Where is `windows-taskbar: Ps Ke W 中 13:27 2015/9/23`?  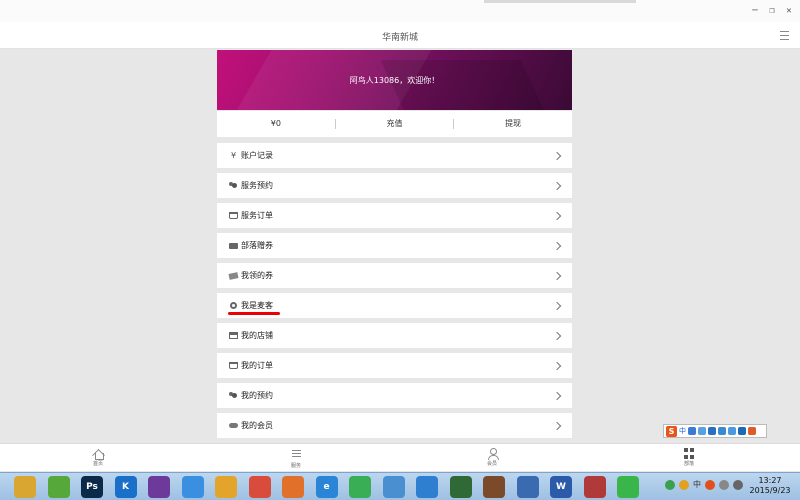 windows-taskbar: Ps Ke W 中 13:27 2015/9/23 is located at coordinates (400, 486).